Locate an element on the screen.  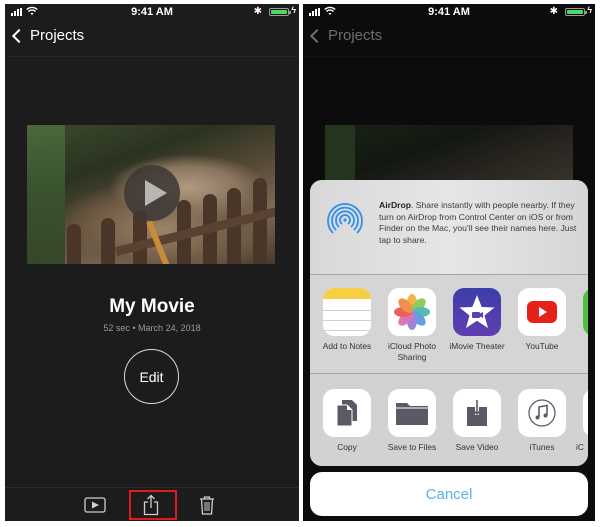
share-app-messages-partial is located at coordinates (581, 312).